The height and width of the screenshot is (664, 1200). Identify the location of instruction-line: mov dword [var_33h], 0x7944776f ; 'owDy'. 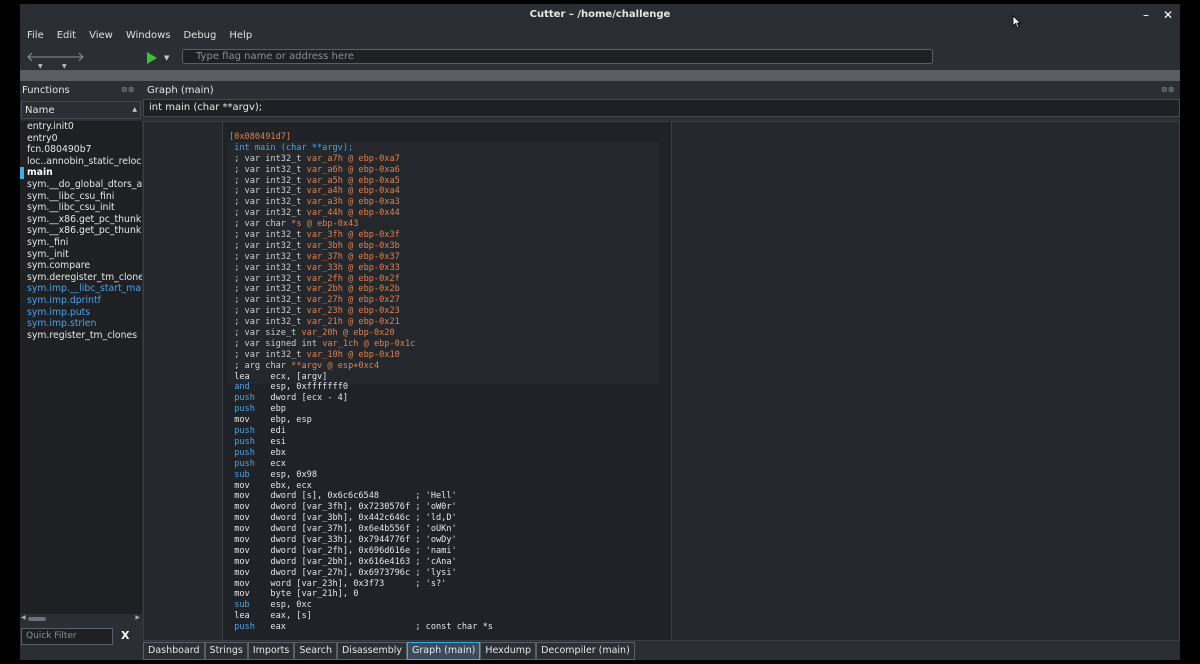
(361, 540).